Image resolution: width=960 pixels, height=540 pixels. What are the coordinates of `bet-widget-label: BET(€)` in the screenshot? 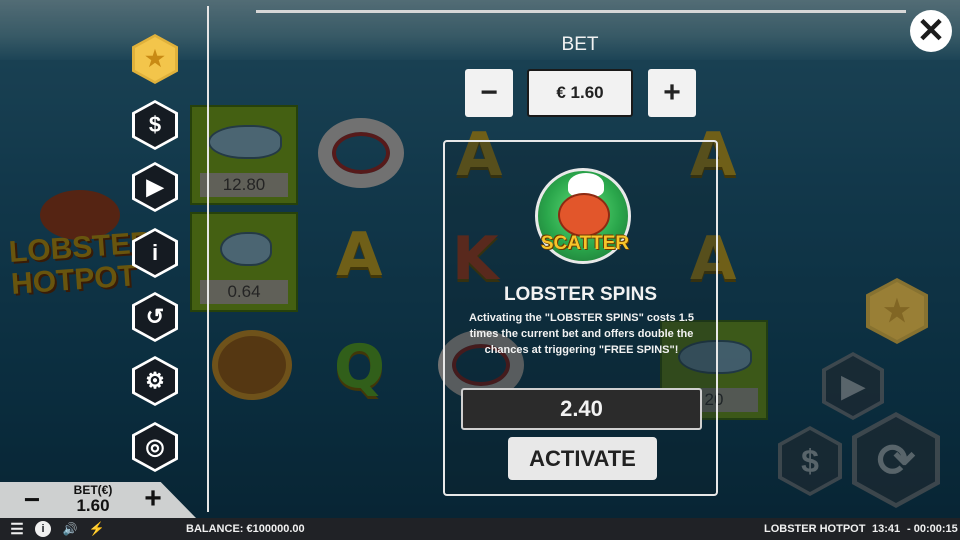 It's located at (93, 490).